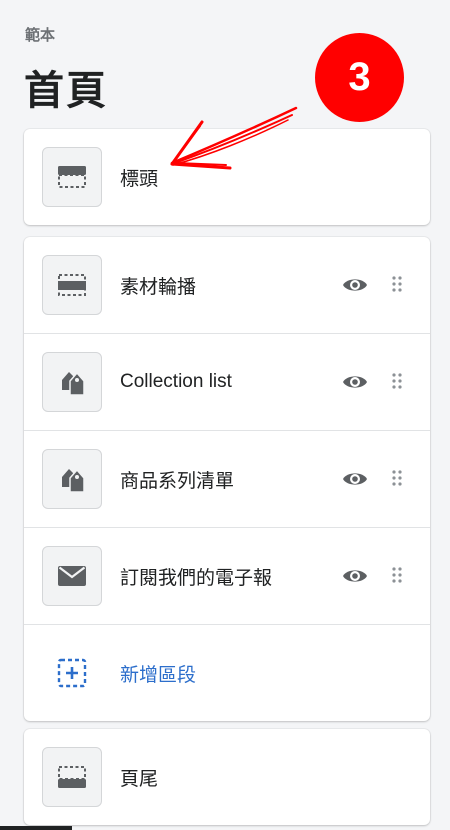 The width and height of the screenshot is (450, 830). I want to click on section-item: 商品系列清單, so click(227, 478).